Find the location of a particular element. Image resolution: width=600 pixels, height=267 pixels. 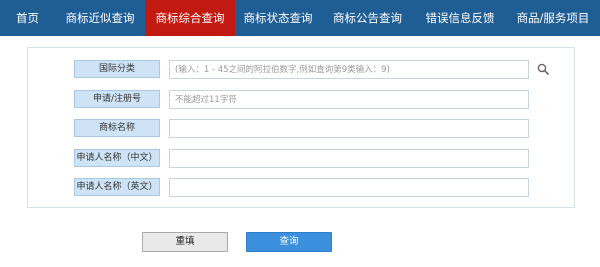

nav-item-error-feedback: 错误信息反馈 is located at coordinates (460, 18).